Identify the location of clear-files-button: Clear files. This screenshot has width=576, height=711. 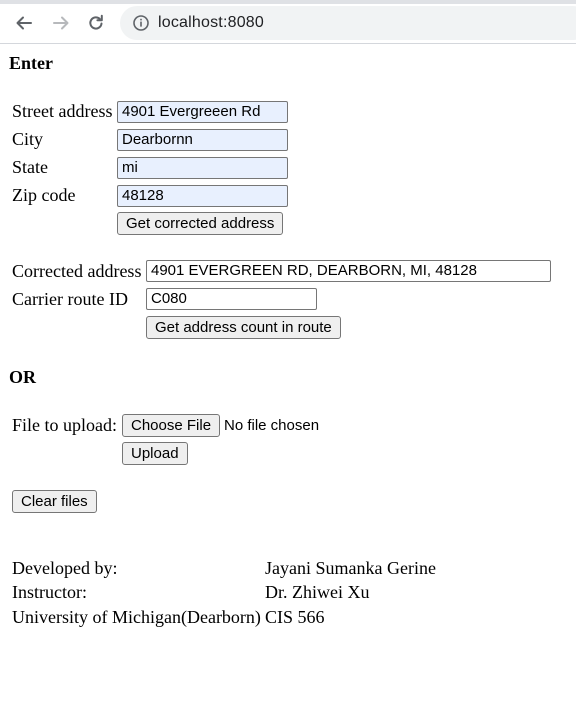
(54, 501).